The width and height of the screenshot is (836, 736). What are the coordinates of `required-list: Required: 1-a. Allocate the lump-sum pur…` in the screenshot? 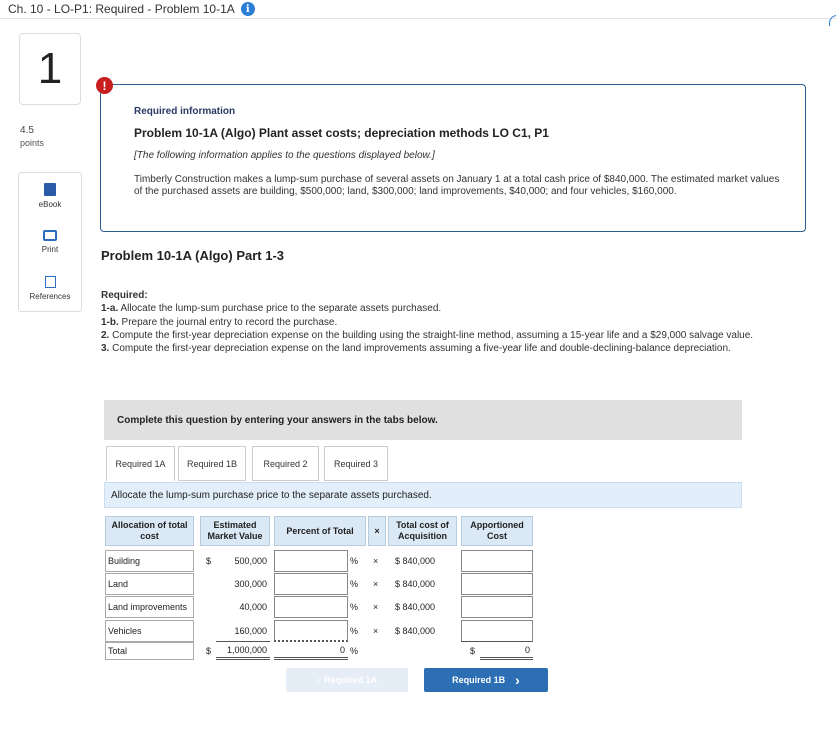 It's located at (451, 322).